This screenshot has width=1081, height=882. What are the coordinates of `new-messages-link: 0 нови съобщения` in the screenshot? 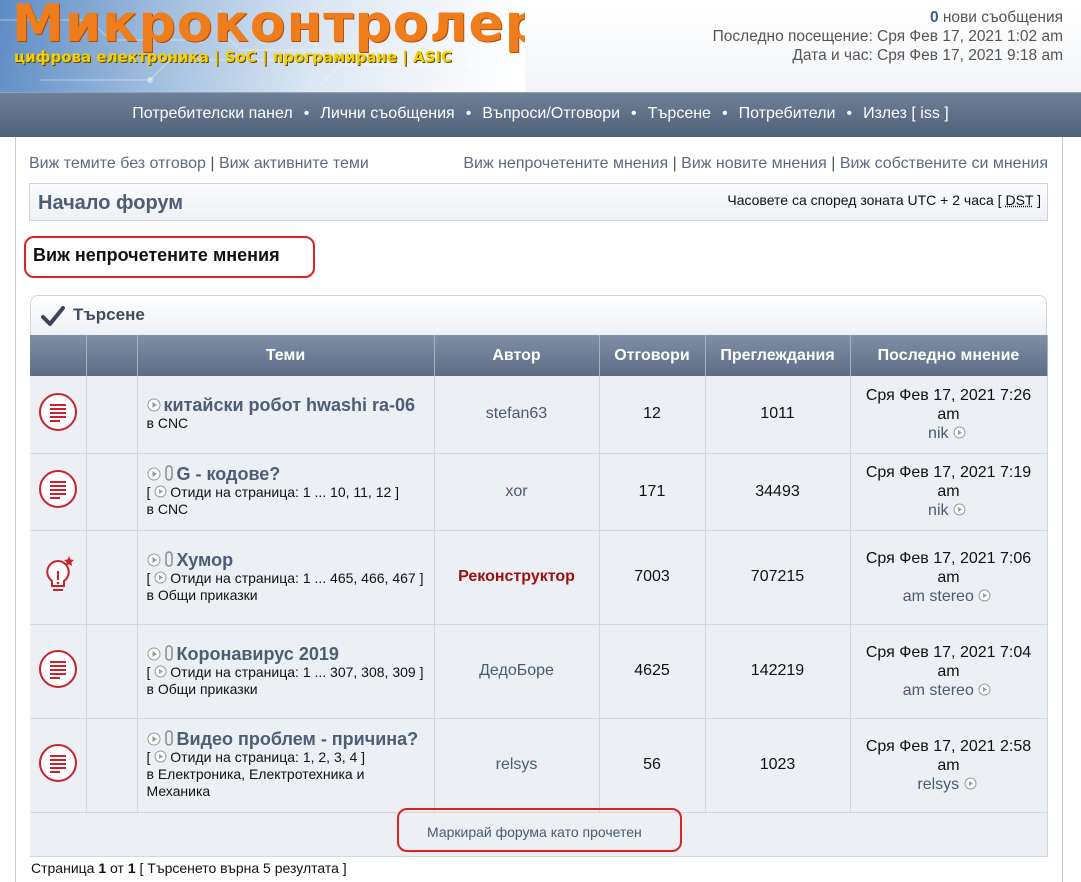 It's located at (888, 17).